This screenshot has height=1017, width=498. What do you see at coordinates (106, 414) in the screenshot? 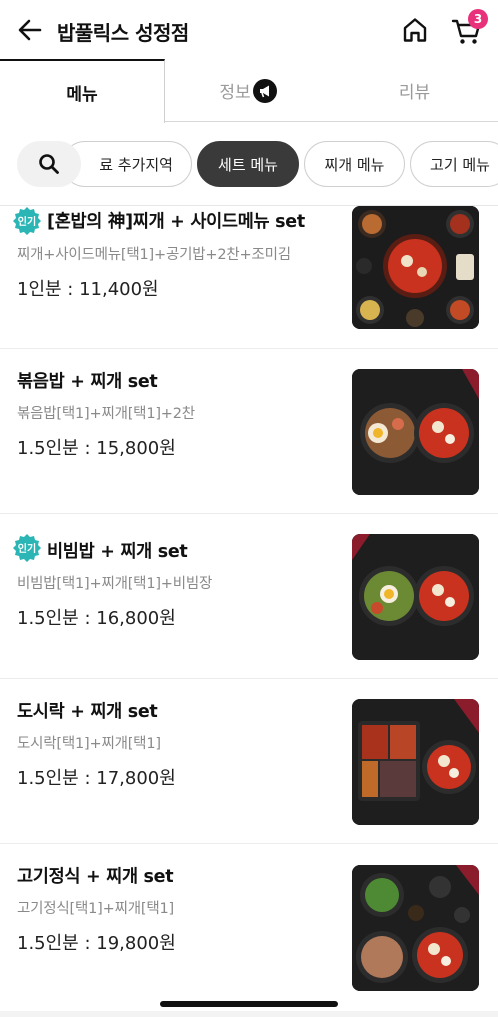
I see `menu-item-desc: 볶음밥[택1]+찌개[택1]+2찬` at bounding box center [106, 414].